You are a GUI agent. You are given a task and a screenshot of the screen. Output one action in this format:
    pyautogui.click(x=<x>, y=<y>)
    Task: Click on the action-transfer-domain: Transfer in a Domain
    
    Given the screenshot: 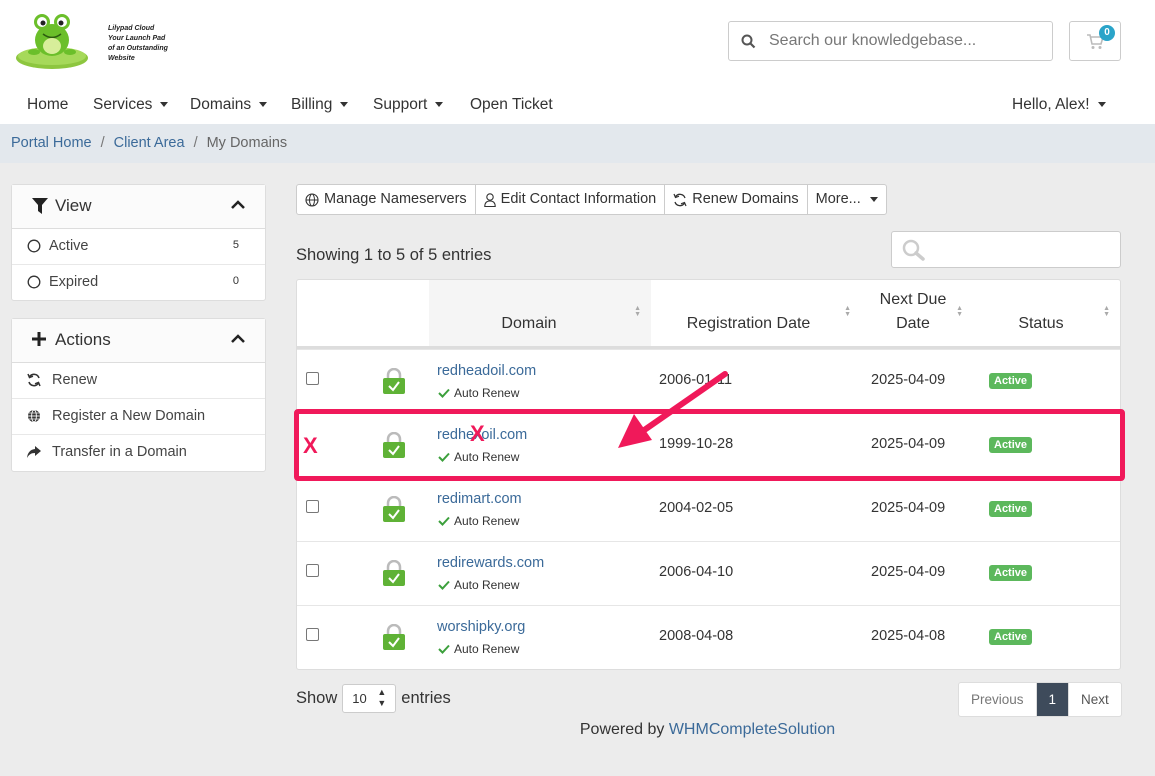 What is the action you would take?
    pyautogui.click(x=138, y=453)
    